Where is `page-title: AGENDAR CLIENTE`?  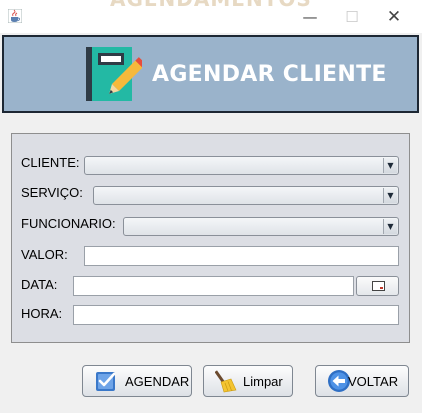 page-title: AGENDAR CLIENTE is located at coordinates (269, 74).